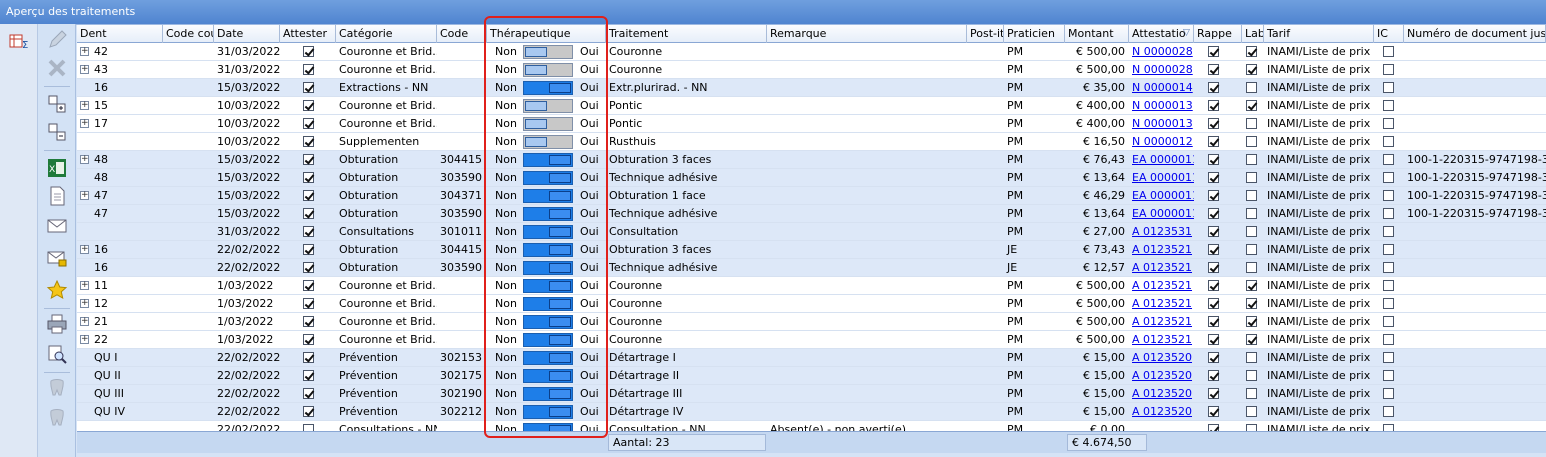  Describe the element at coordinates (1475, 34) in the screenshot. I see `column-header-17: Numéro de document justific` at that location.